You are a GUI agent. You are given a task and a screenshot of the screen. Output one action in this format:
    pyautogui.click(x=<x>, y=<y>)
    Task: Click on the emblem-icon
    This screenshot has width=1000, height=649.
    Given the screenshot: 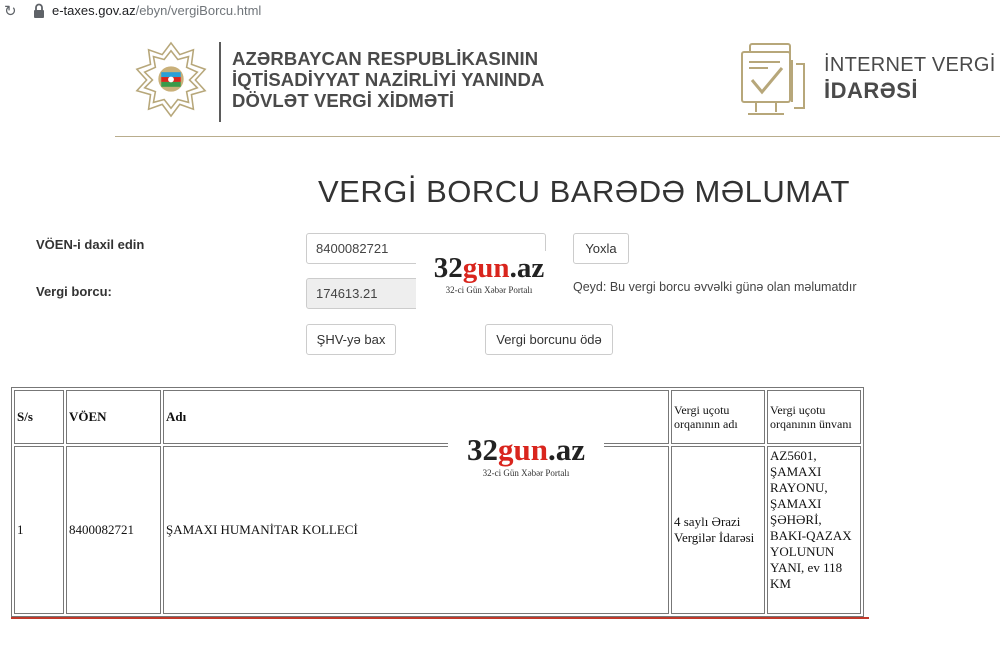 What is the action you would take?
    pyautogui.click(x=171, y=79)
    